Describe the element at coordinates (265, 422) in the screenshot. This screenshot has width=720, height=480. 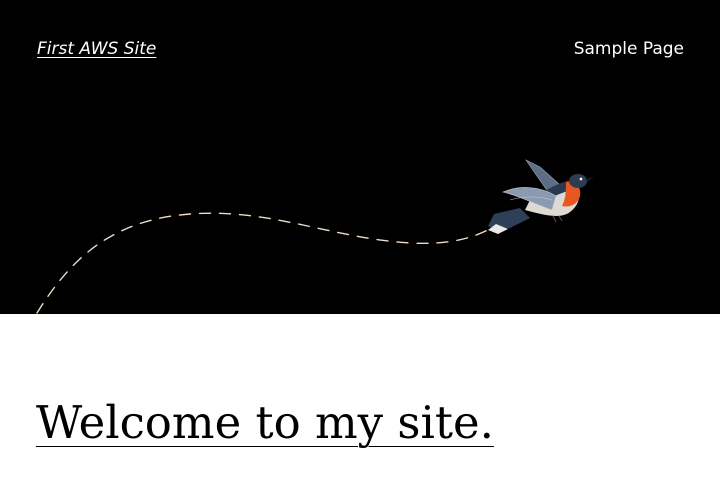
I see `page-title: Welcome to my site.` at that location.